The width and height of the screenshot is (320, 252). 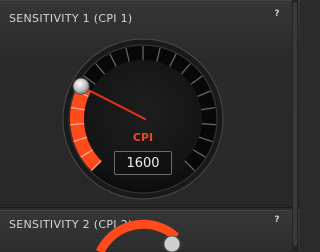 I want to click on scrollbar-thumb, so click(x=295, y=124).